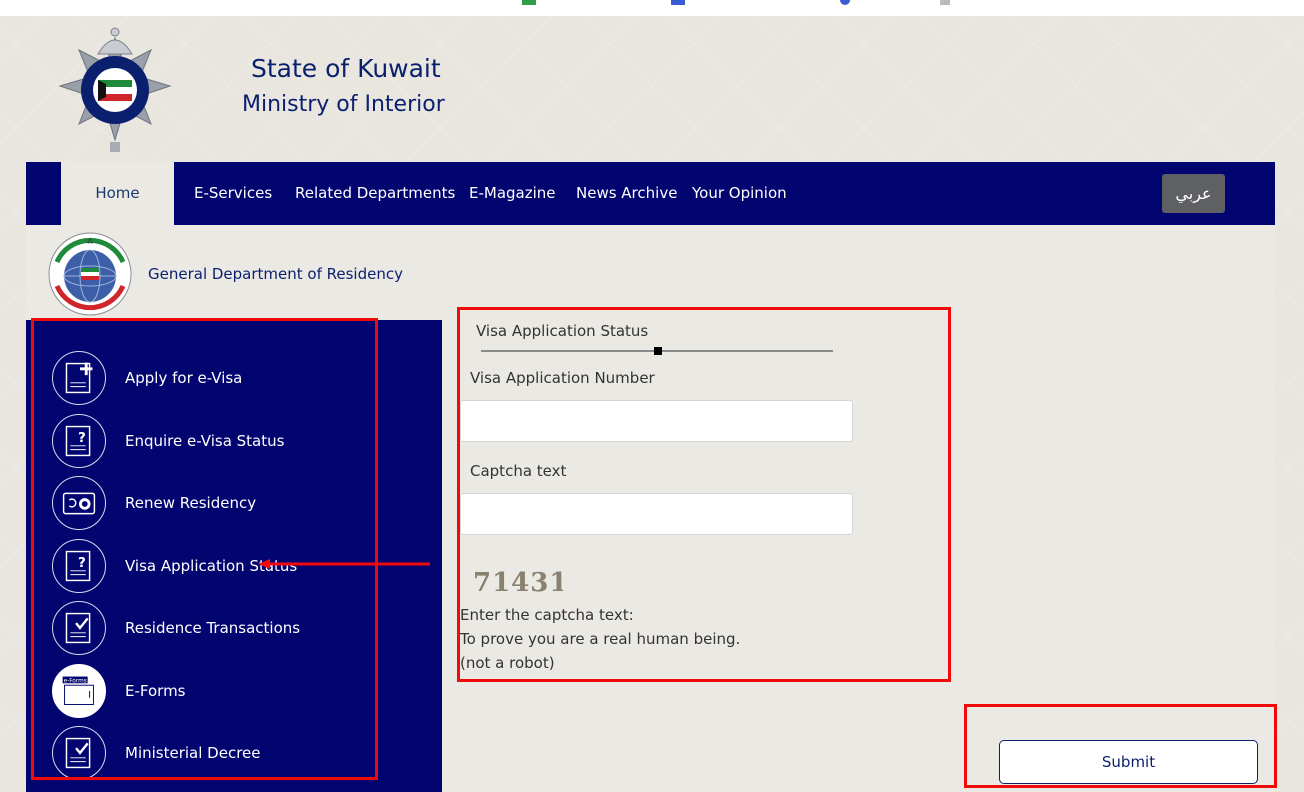 The image size is (1304, 792). I want to click on nav-your-opinion: Your Opinion, so click(739, 193).